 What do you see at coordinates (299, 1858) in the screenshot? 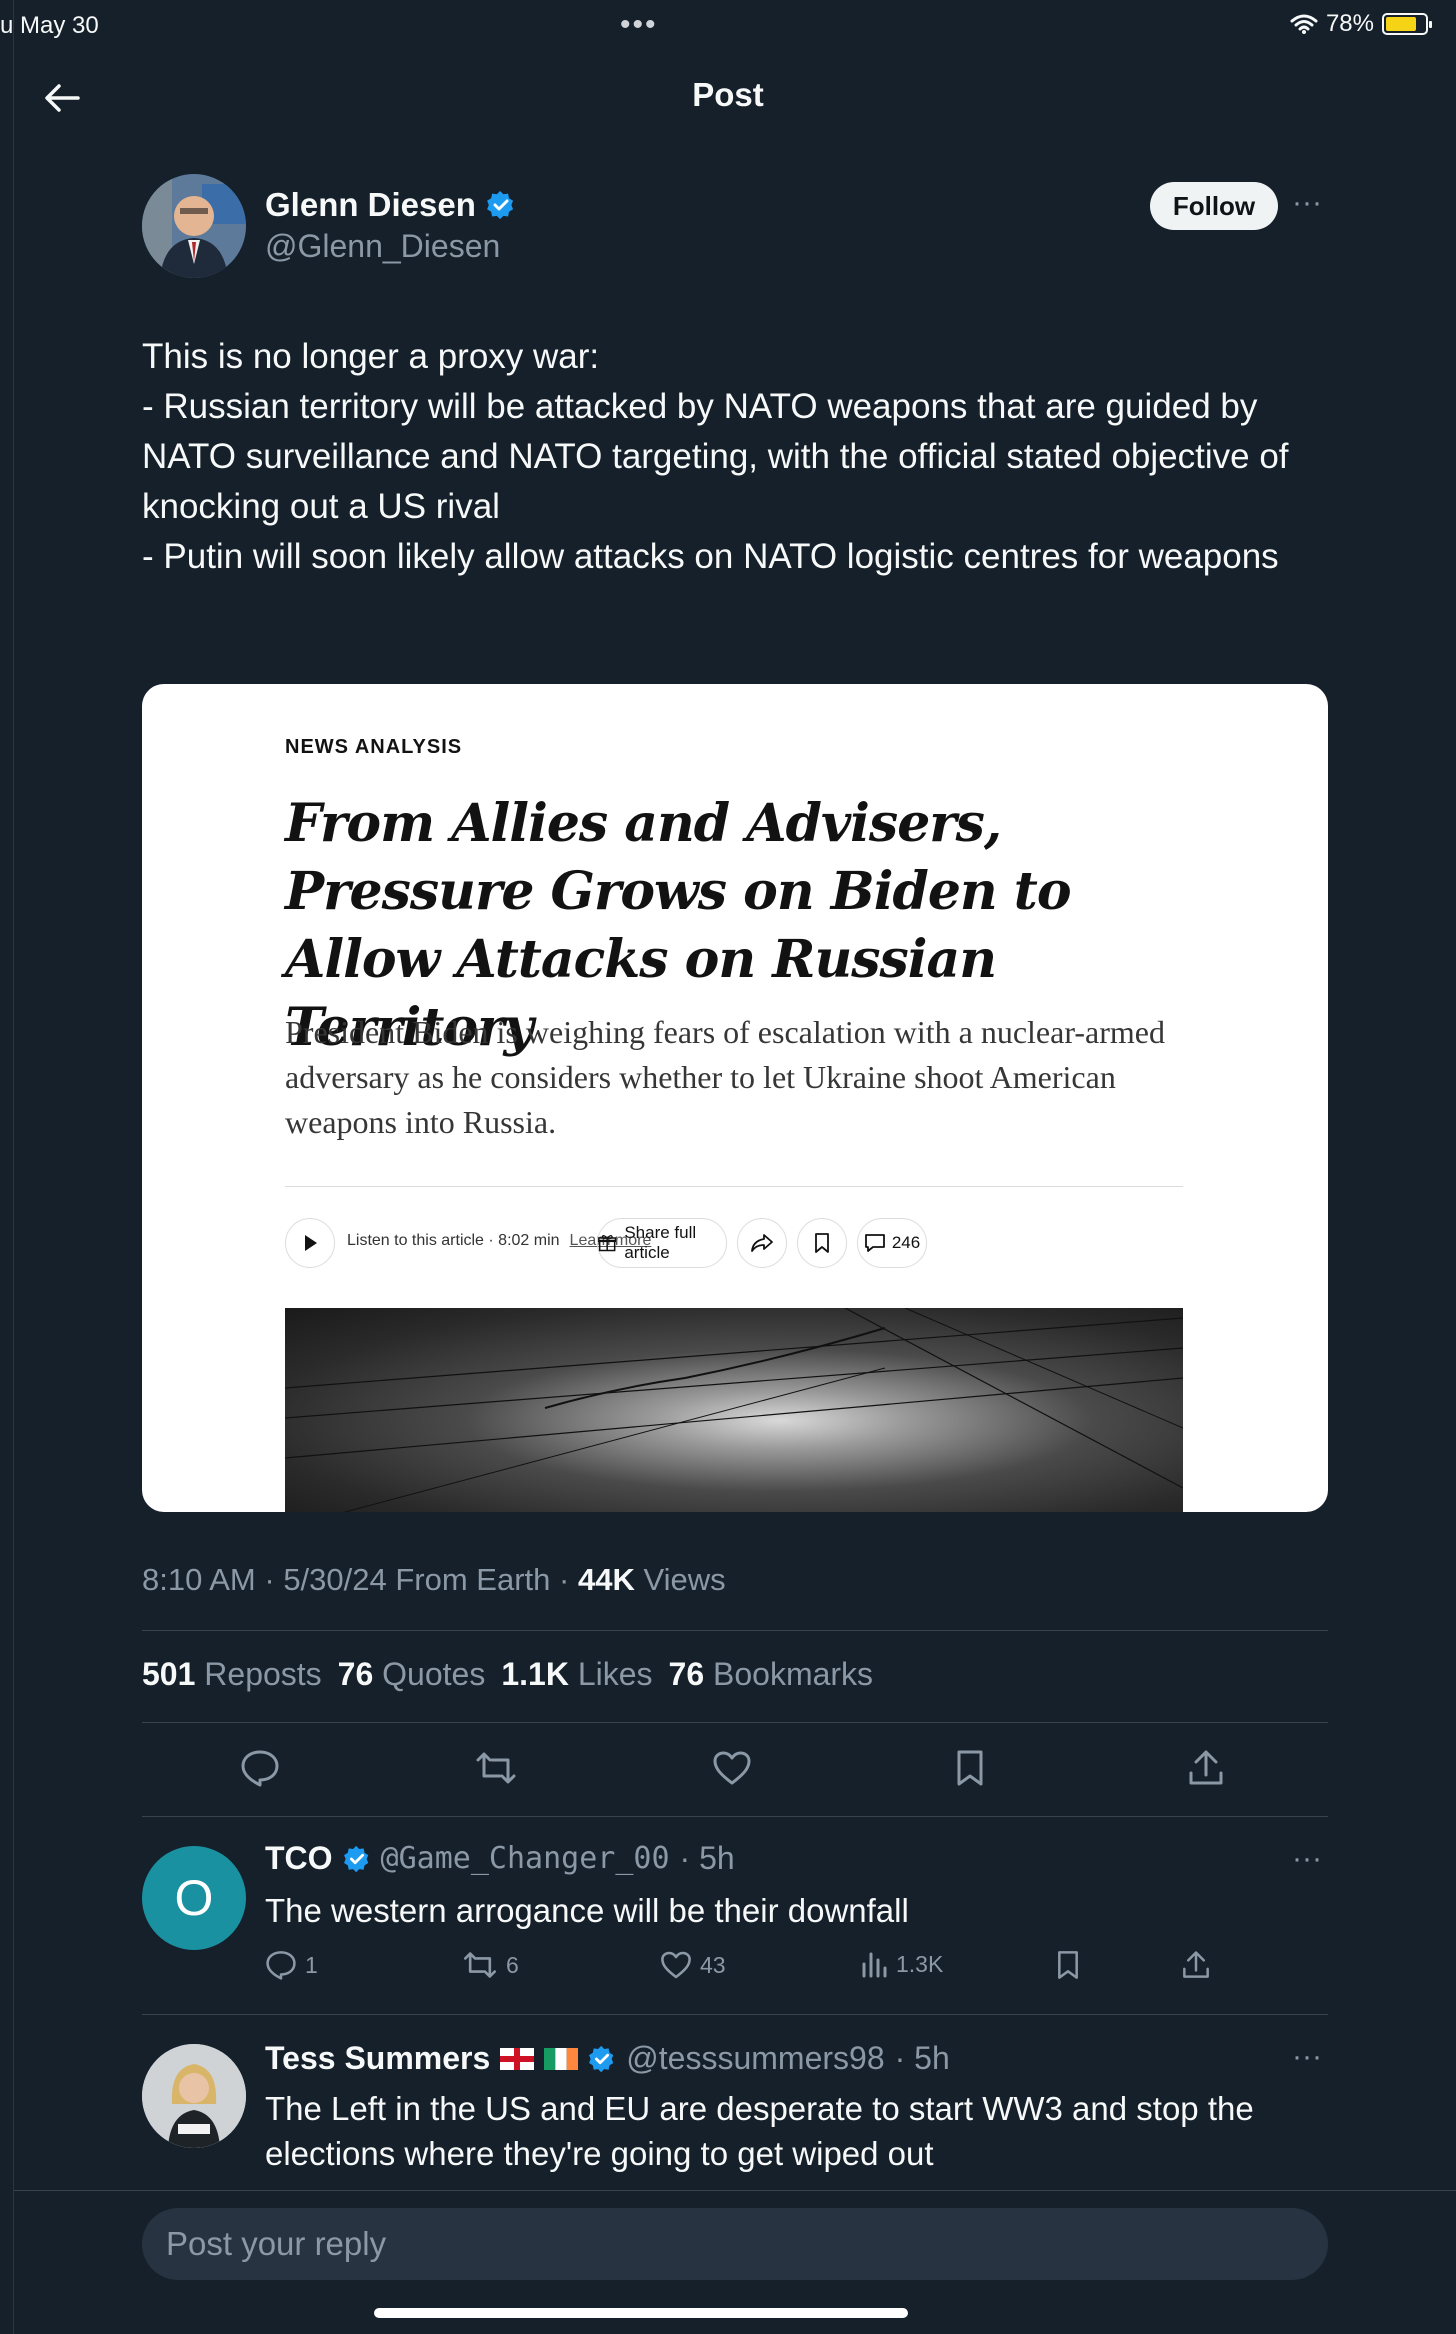
I see `reply-author-name: TCO` at bounding box center [299, 1858].